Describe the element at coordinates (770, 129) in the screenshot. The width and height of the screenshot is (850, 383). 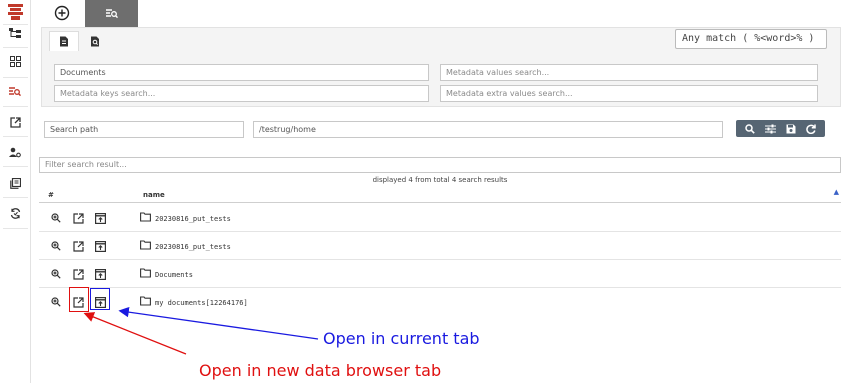
I see `filter-settings-icon` at that location.